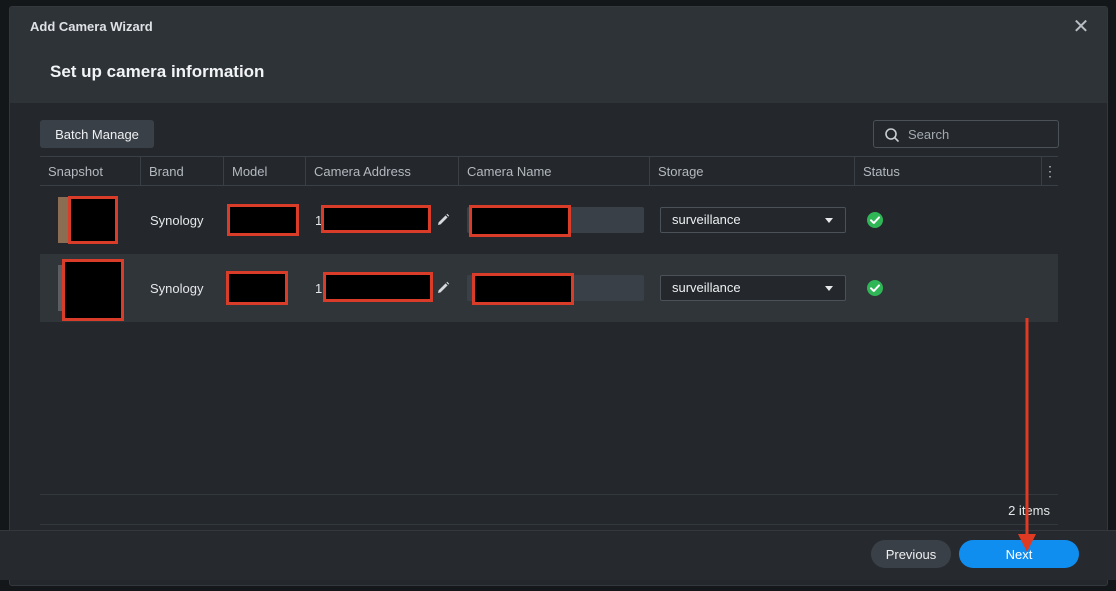 The height and width of the screenshot is (591, 1116). What do you see at coordinates (90, 171) in the screenshot?
I see `column-snapshot: Snapshot` at bounding box center [90, 171].